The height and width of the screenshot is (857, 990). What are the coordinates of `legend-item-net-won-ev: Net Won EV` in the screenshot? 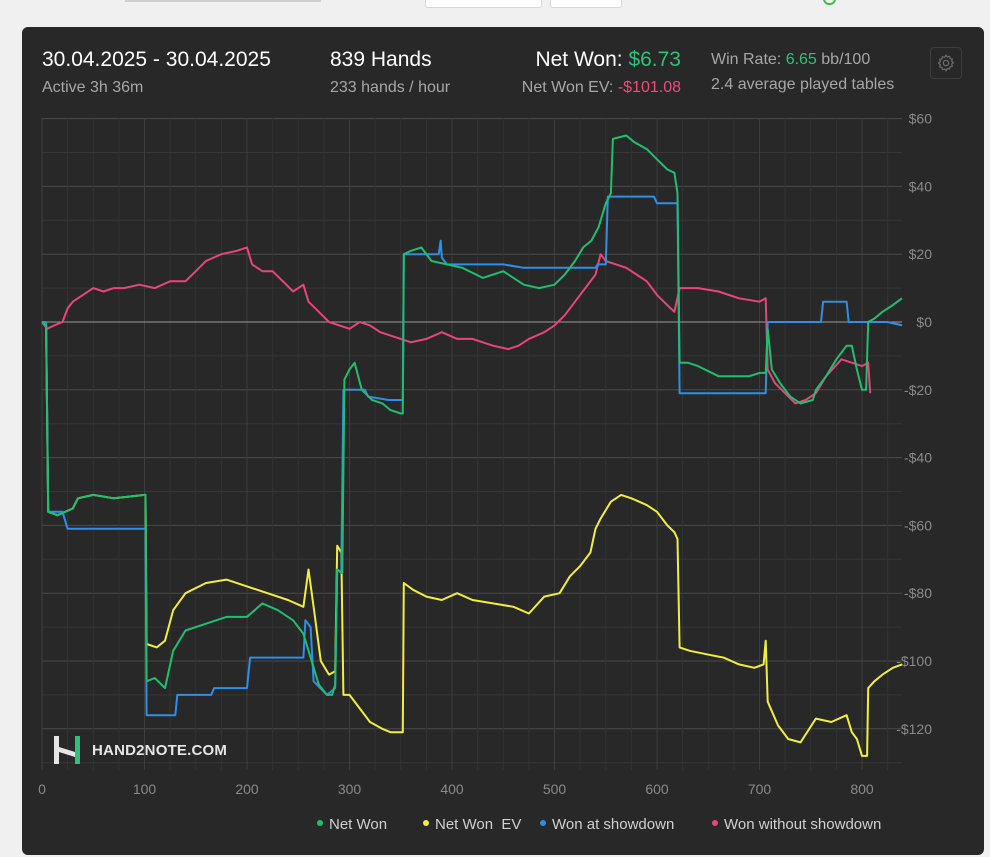 It's located at (472, 824).